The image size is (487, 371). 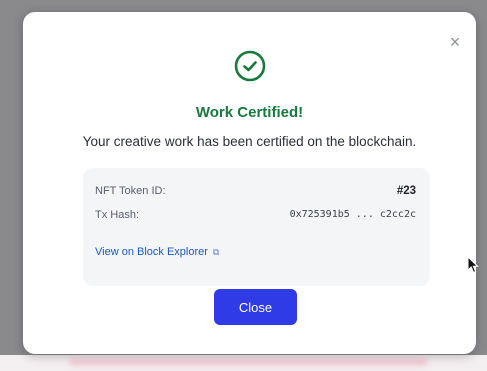 I want to click on block-explorer-label: View on Block Explorer, so click(x=151, y=252).